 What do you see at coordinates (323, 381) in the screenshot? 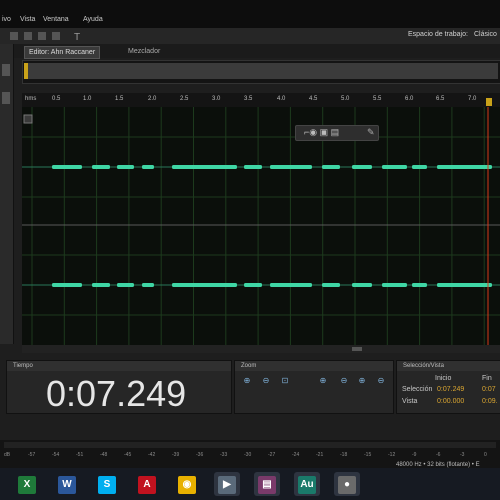
I see `zoom-in-time-icon: ⊕` at bounding box center [323, 381].